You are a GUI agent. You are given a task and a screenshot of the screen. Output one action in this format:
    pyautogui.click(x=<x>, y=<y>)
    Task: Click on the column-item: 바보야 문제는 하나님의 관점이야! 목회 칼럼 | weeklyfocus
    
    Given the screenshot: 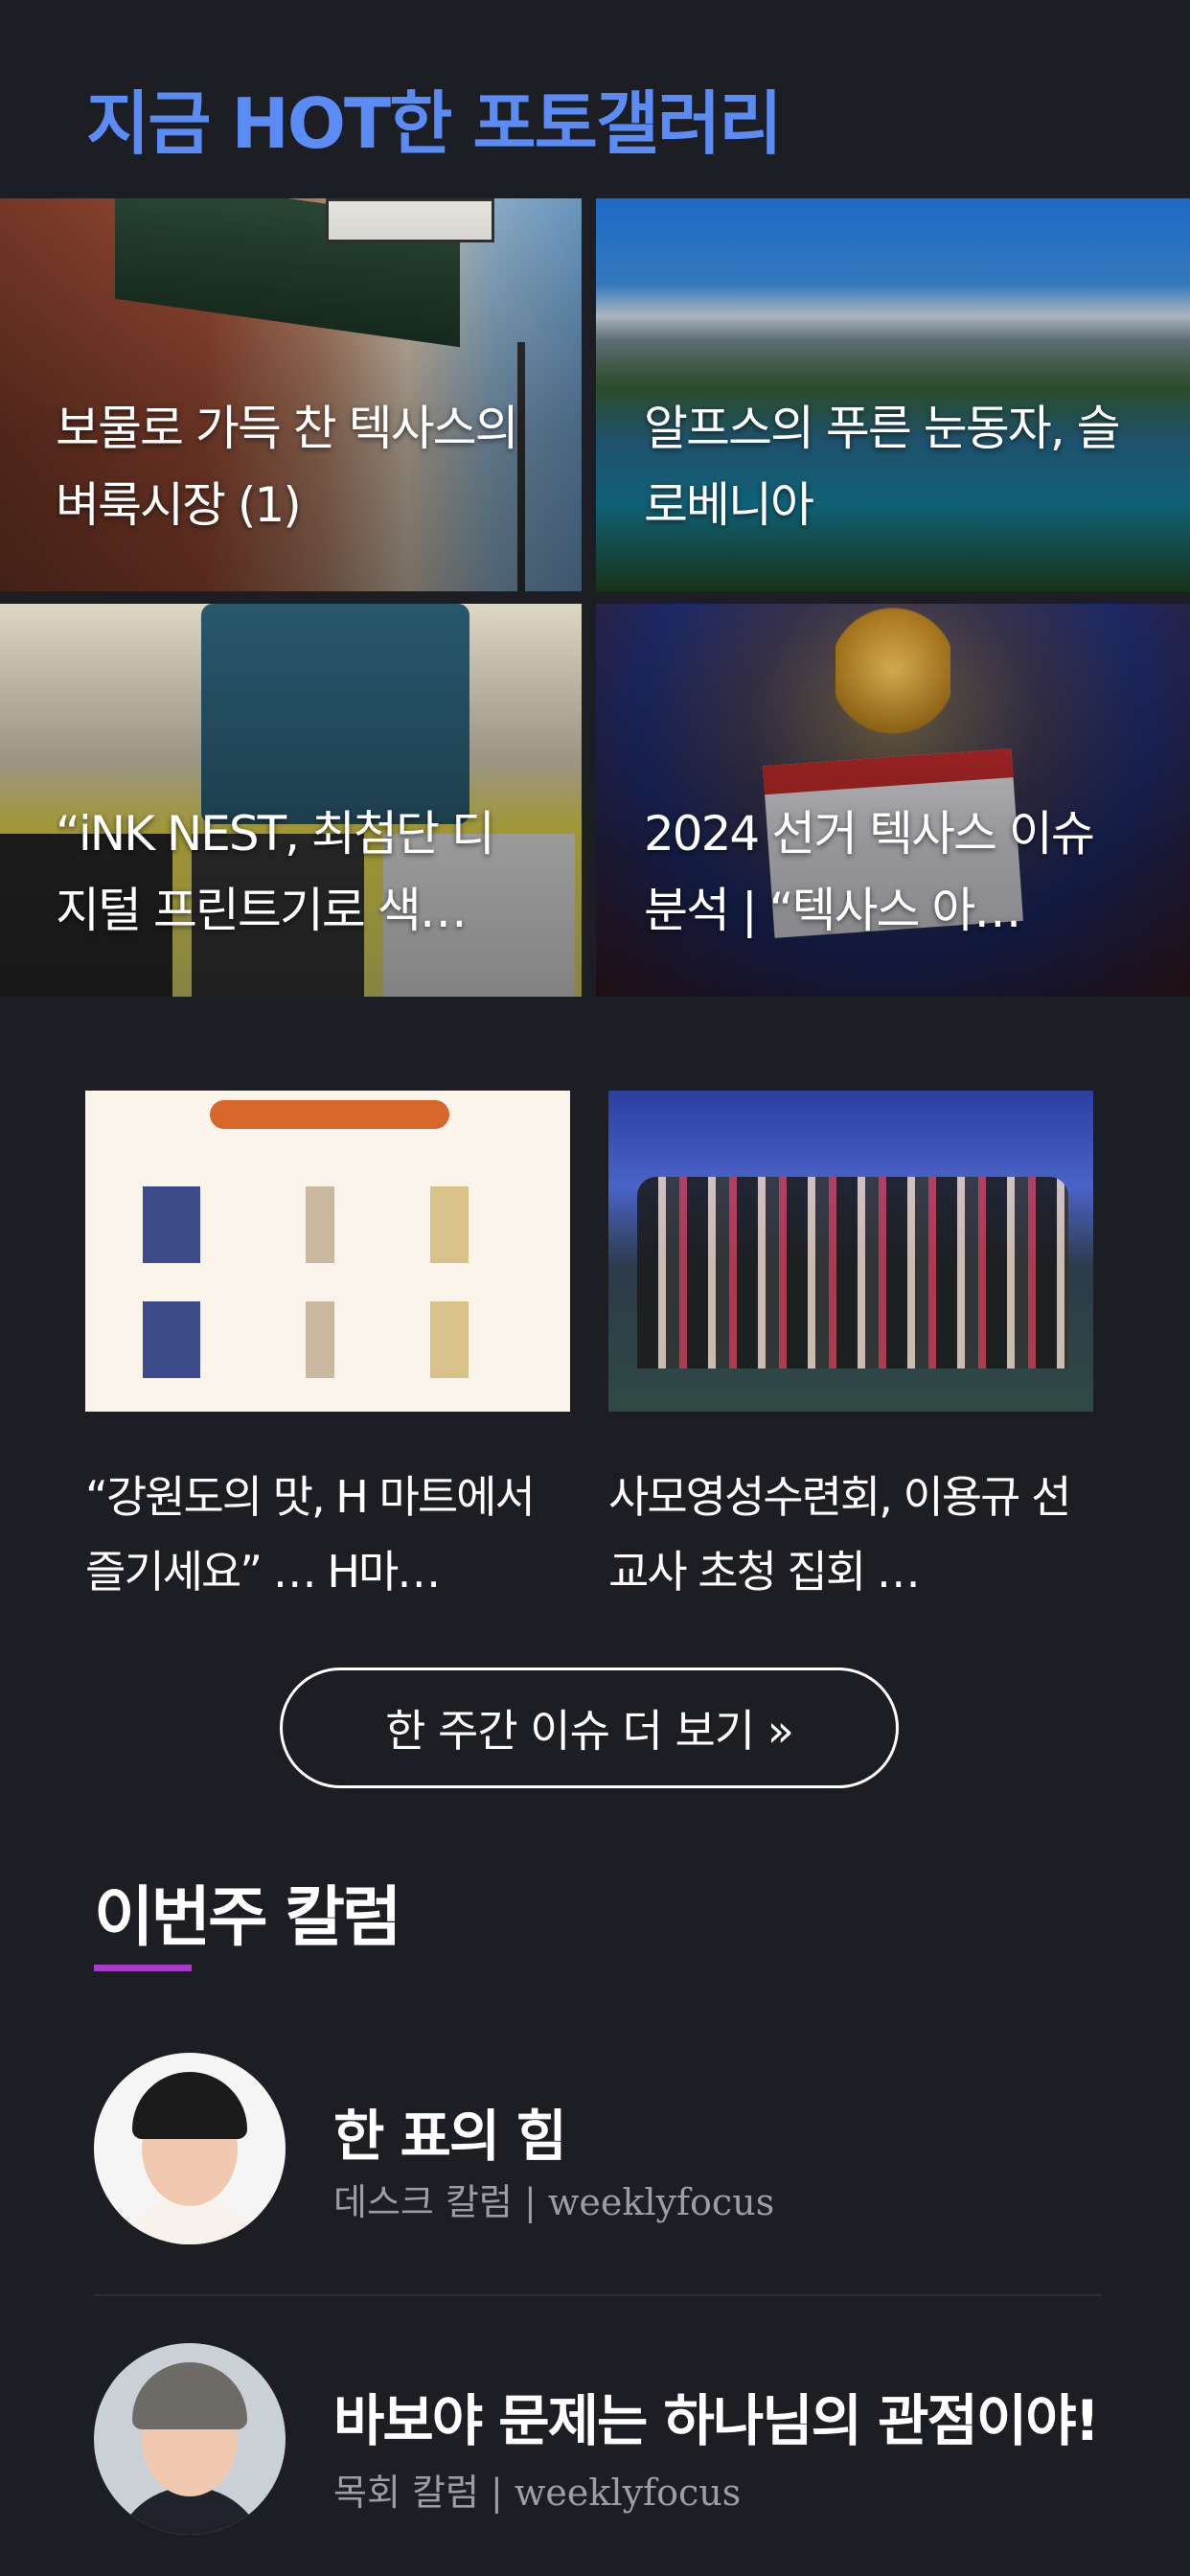 What is the action you would take?
    pyautogui.click(x=595, y=2443)
    